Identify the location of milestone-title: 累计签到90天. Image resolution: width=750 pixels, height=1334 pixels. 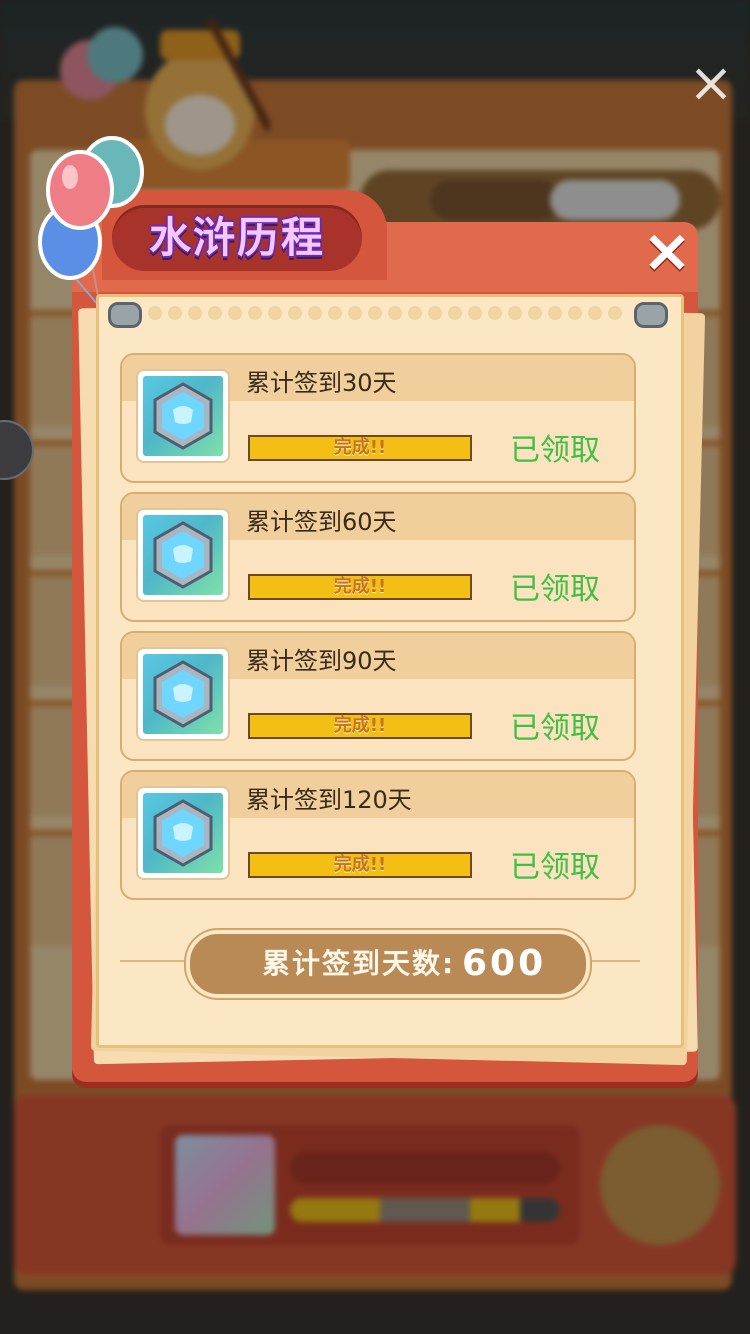
(321, 661).